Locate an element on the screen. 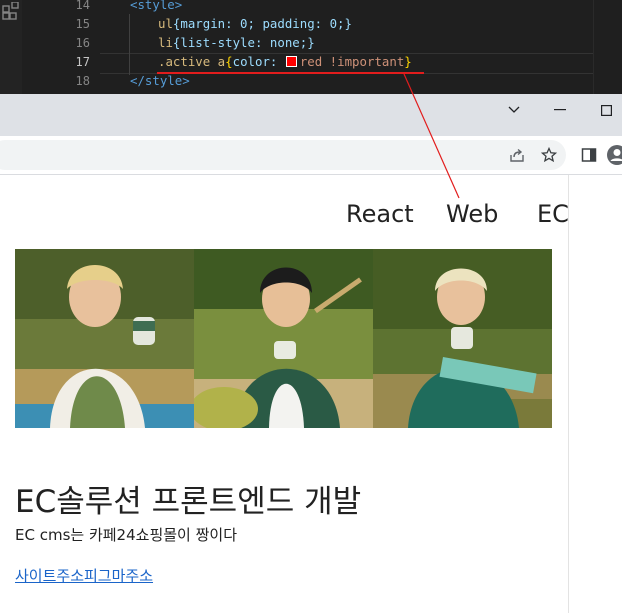 Image resolution: width=622 pixels, height=613 pixels. side-panel-icon is located at coordinates (589, 155).